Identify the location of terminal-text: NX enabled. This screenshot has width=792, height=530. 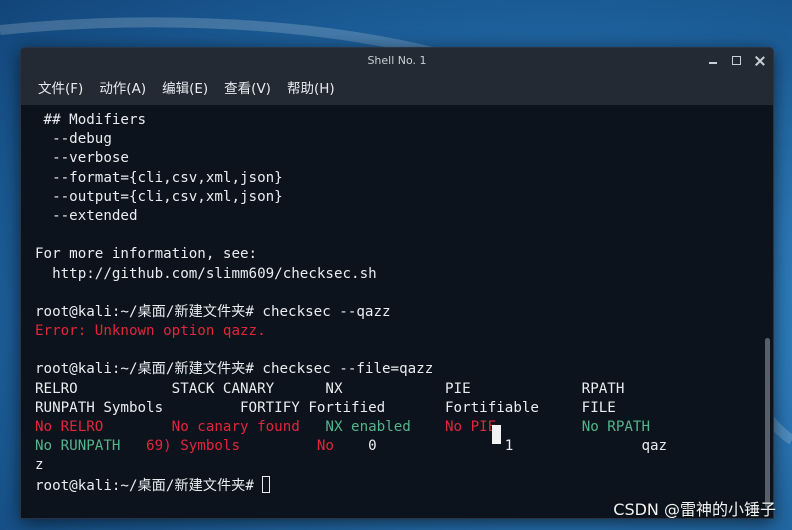
(385, 427).